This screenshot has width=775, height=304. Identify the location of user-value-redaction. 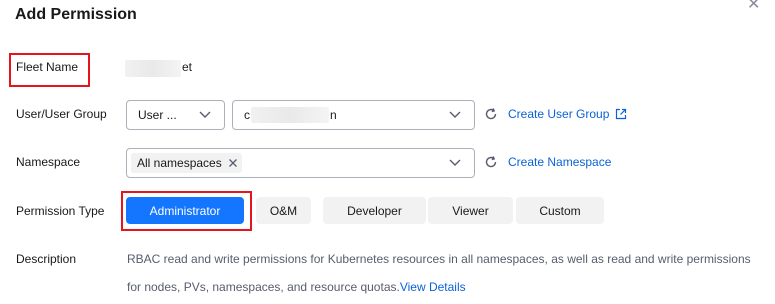
(290, 115).